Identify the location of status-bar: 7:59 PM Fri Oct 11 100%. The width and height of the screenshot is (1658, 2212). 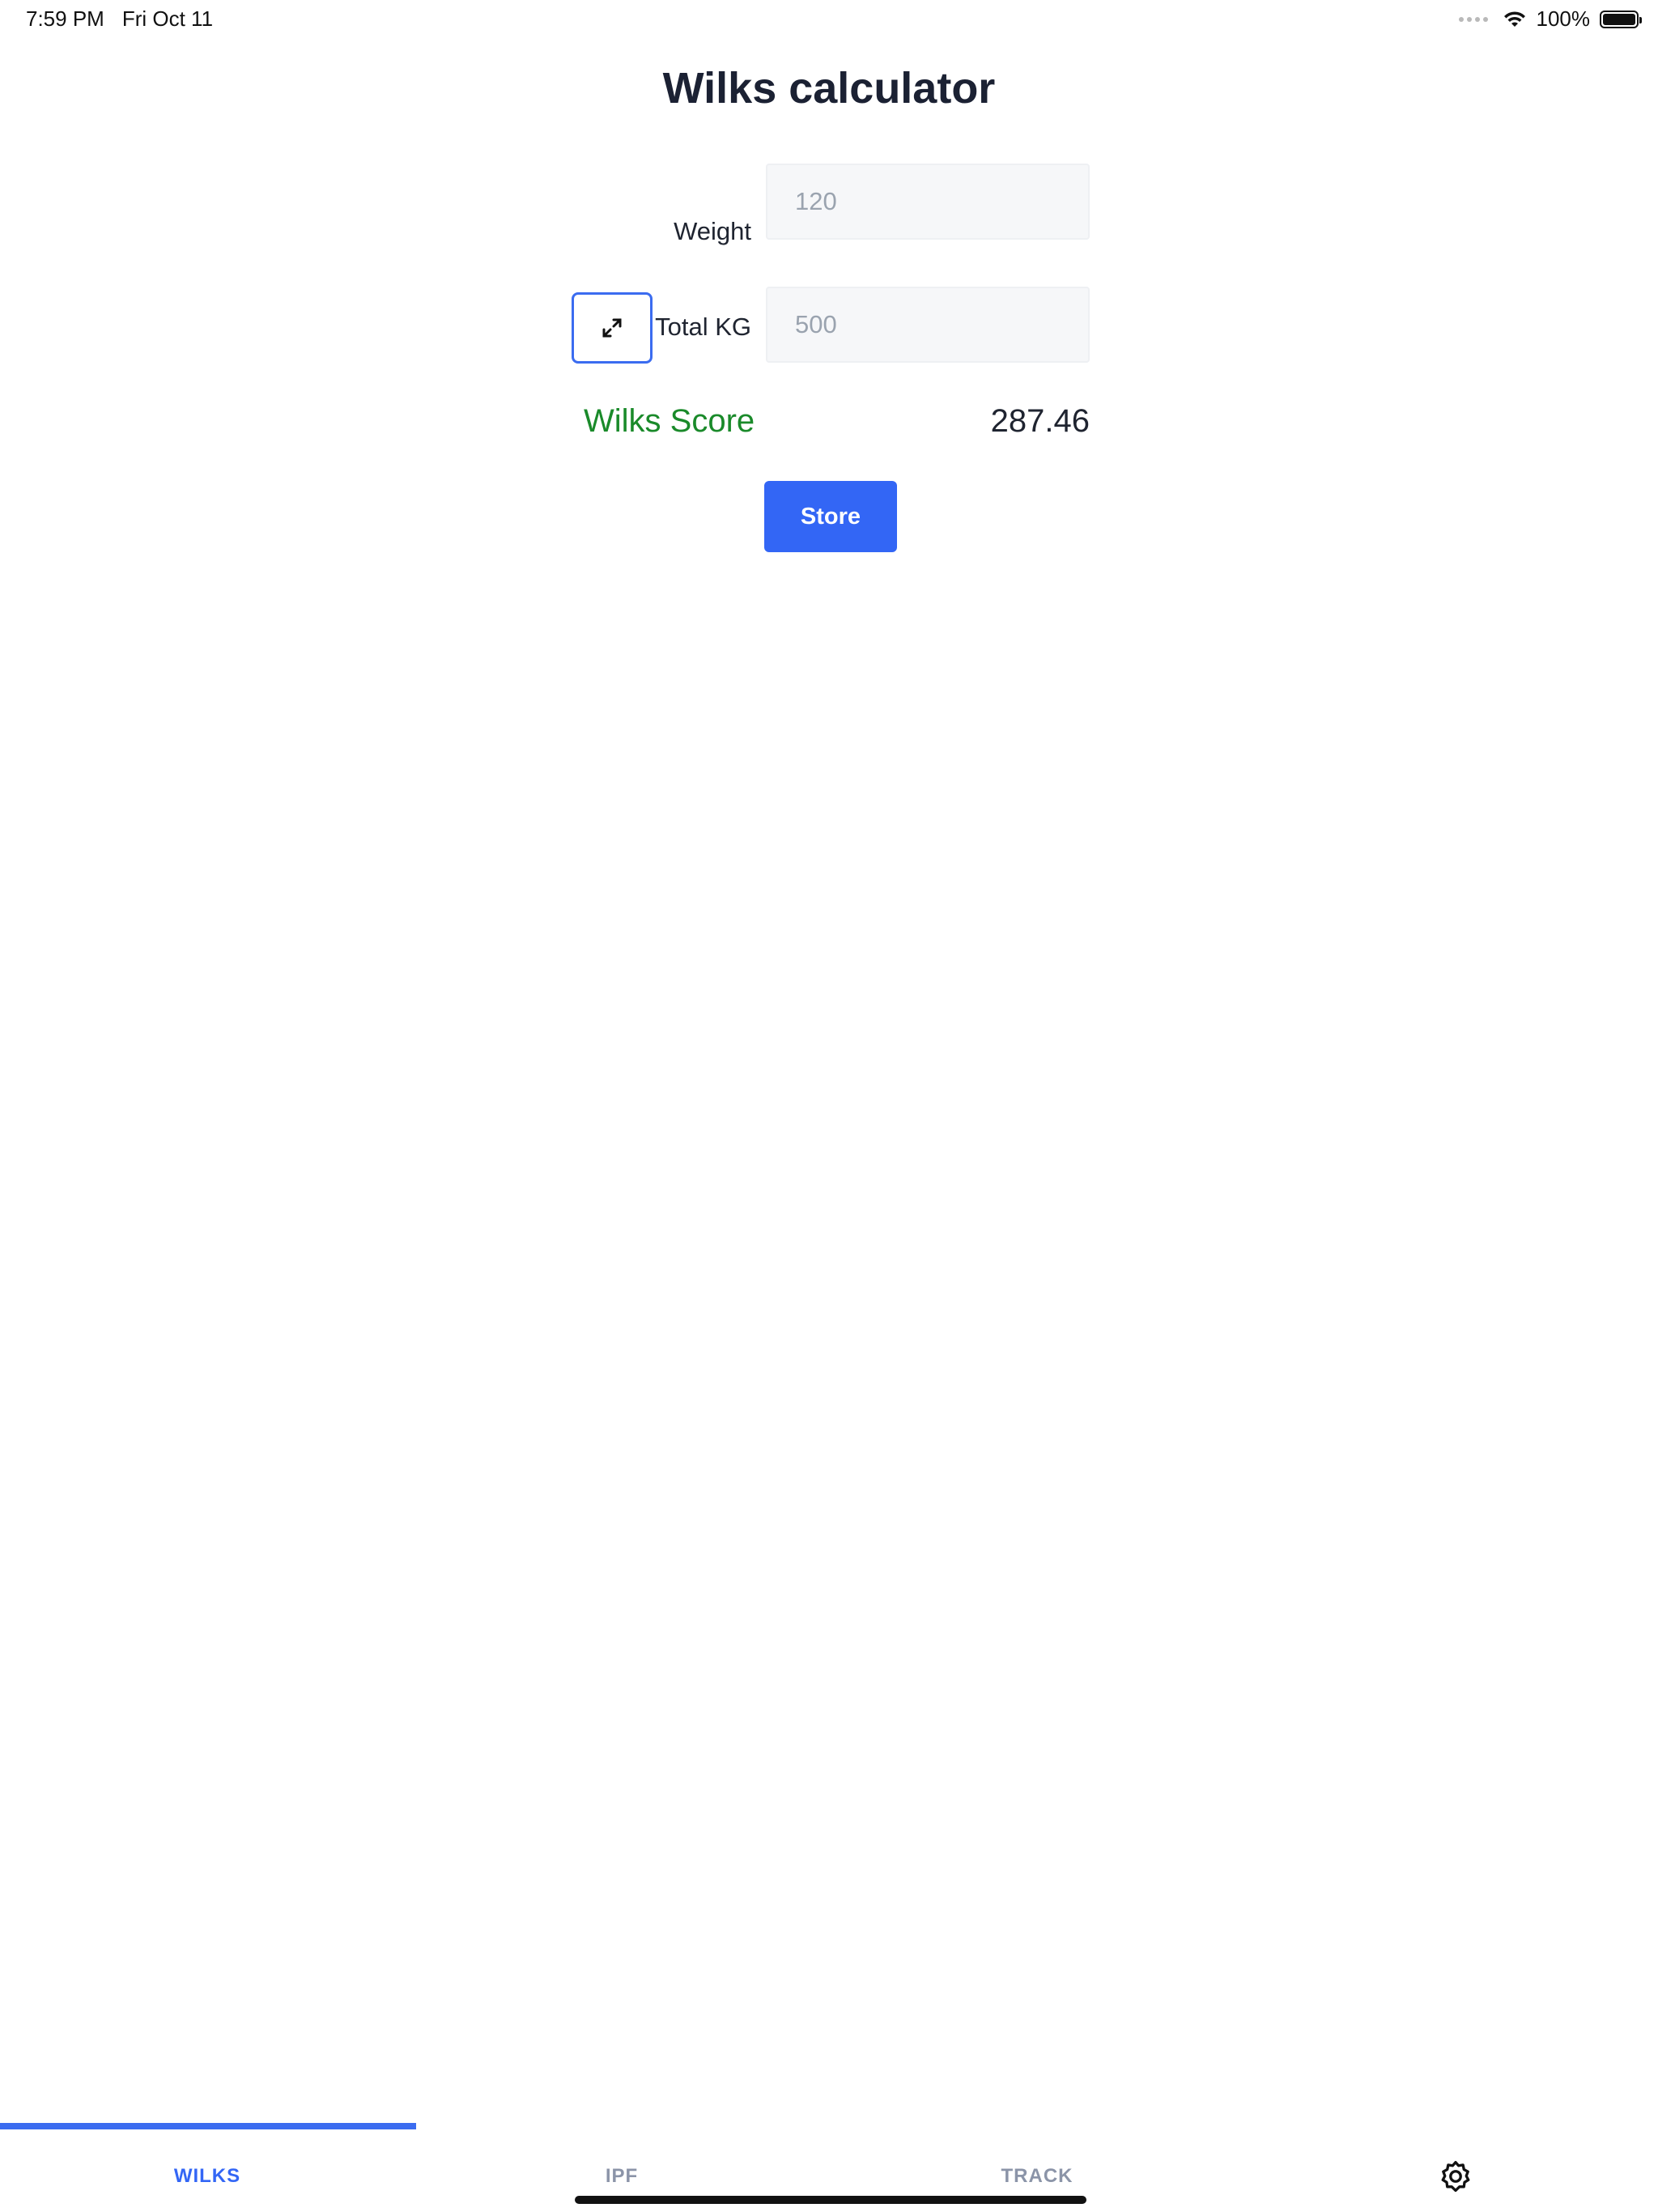
(829, 19).